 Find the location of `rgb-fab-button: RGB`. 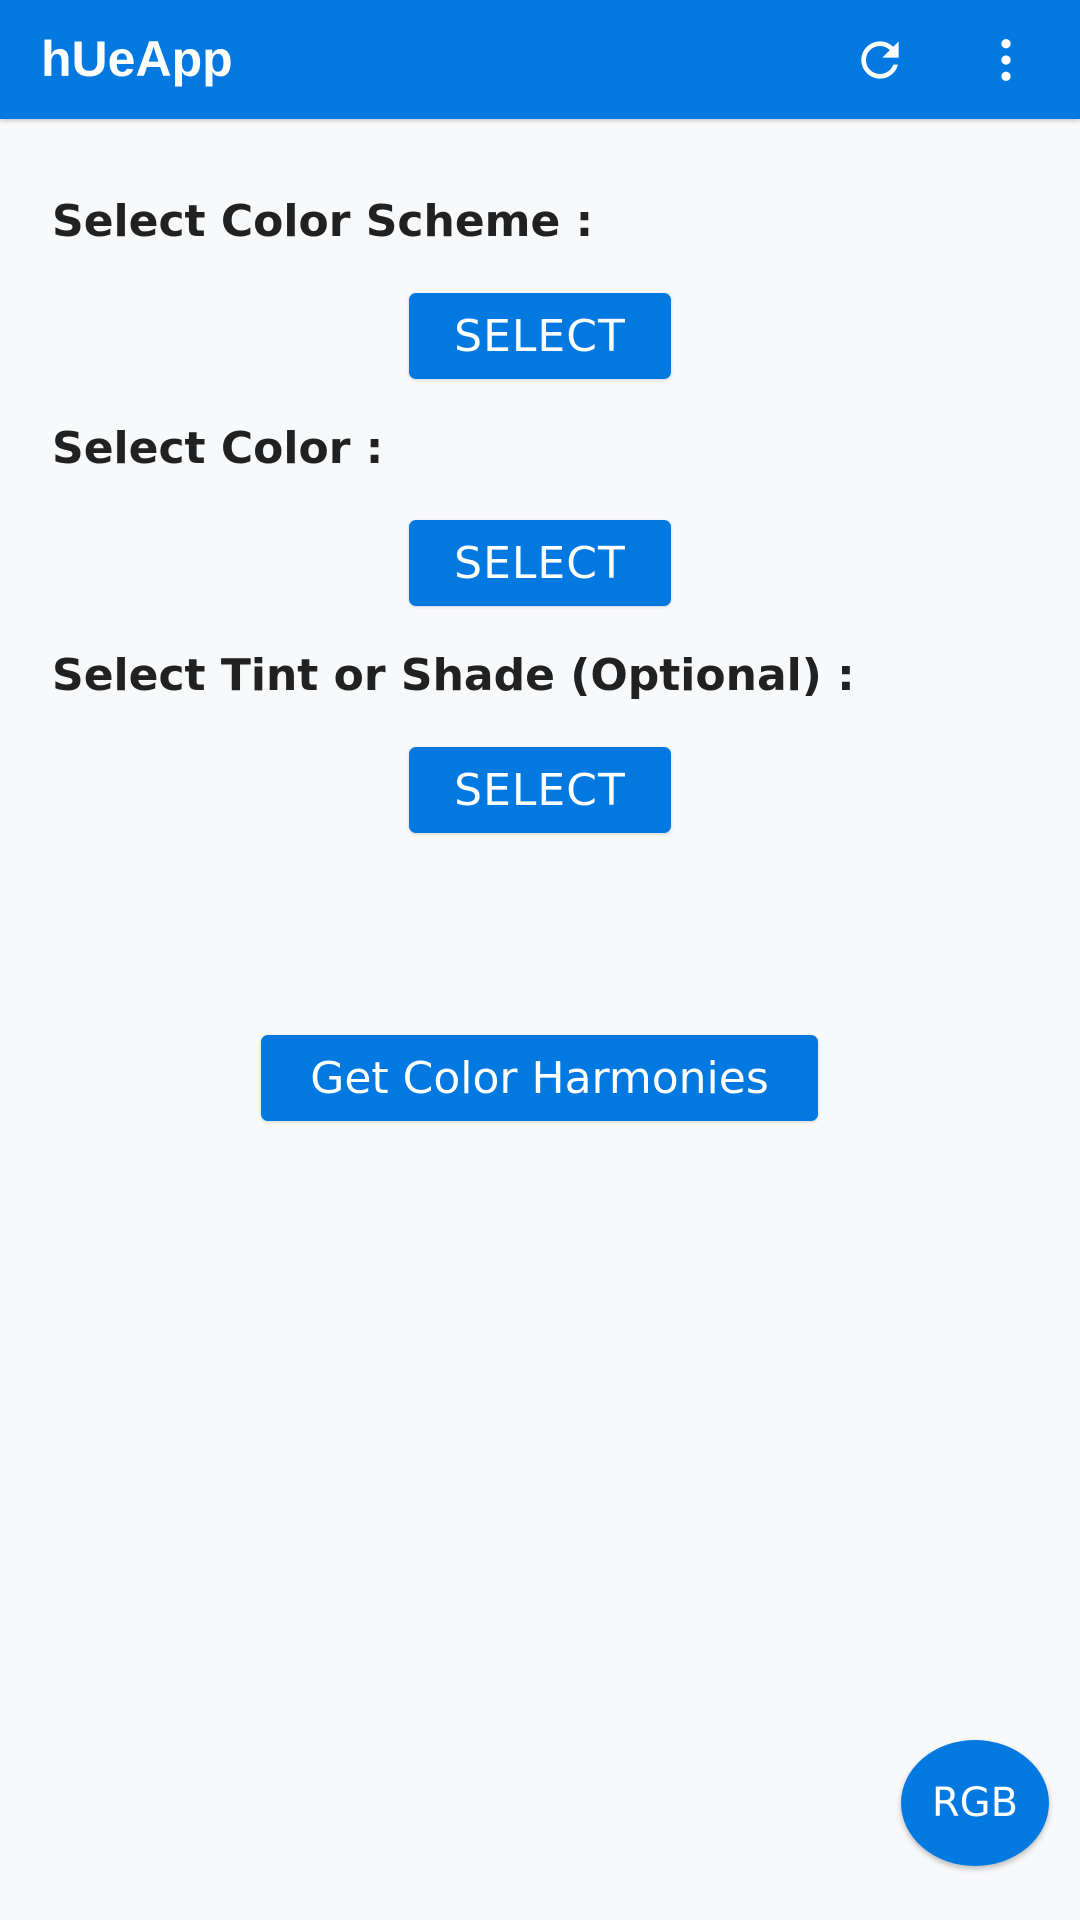

rgb-fab-button: RGB is located at coordinates (975, 1803).